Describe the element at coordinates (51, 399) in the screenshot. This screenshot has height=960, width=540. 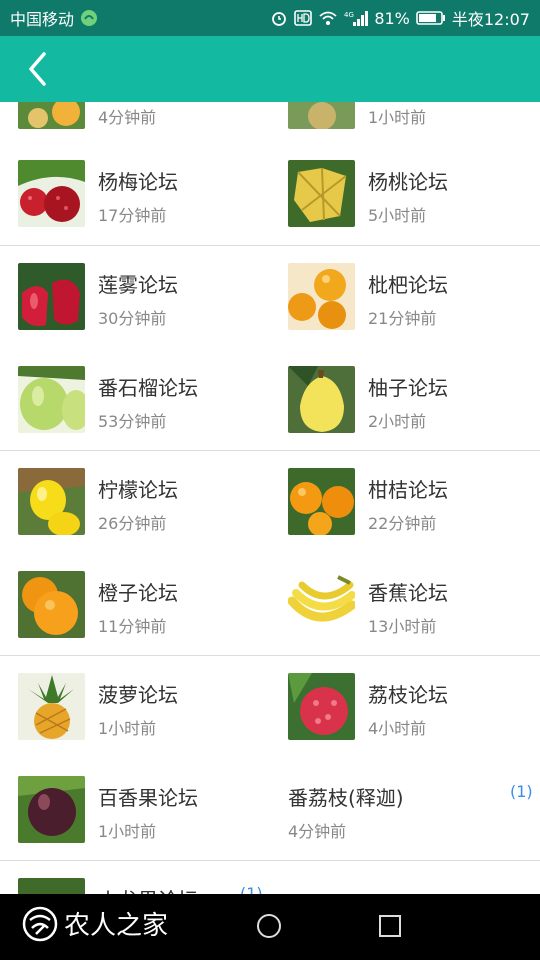
I see `guava-thumbnail` at that location.